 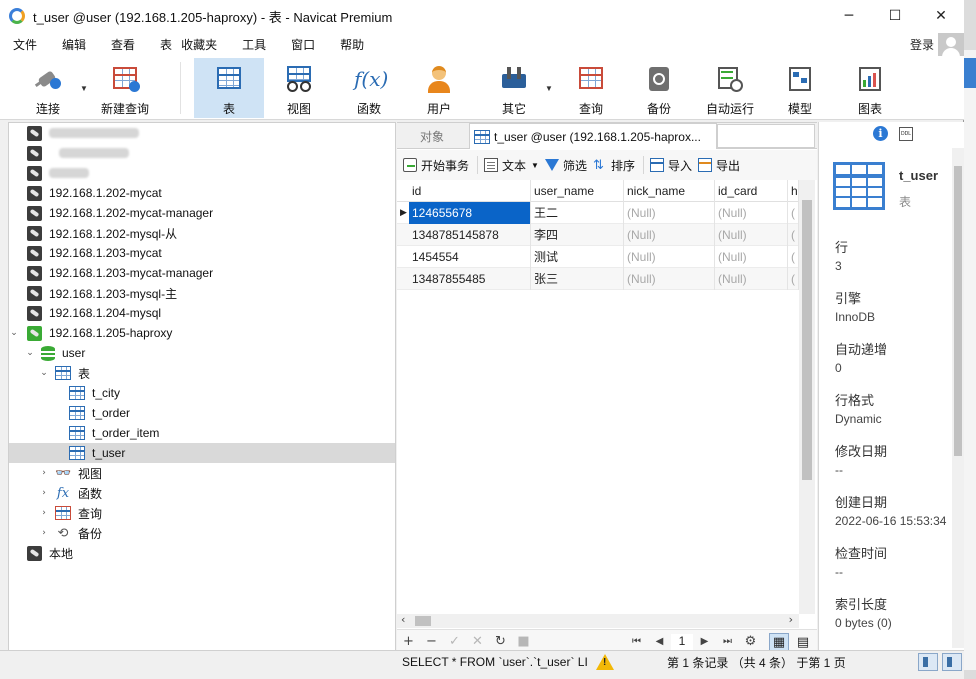 What do you see at coordinates (202, 393) in the screenshot?
I see `tree-table-item: t_city` at bounding box center [202, 393].